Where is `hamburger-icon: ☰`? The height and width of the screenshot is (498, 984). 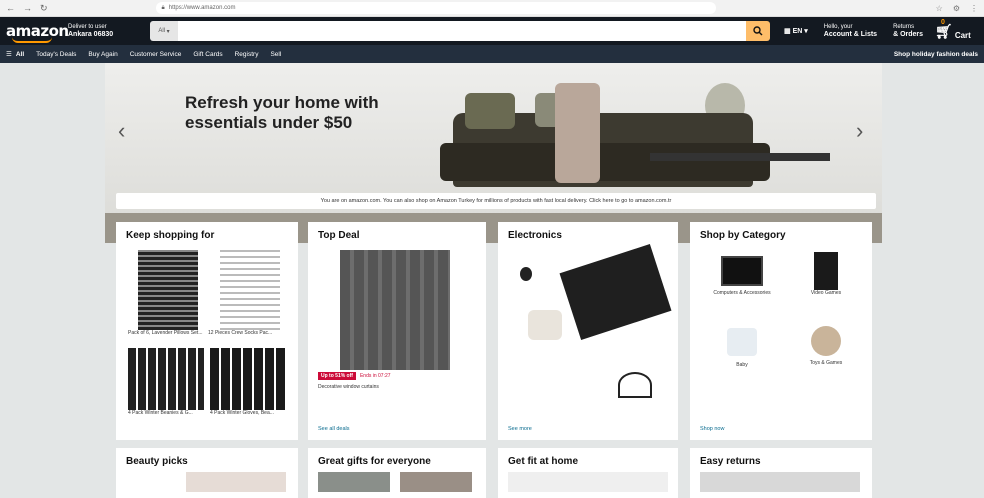 hamburger-icon: ☰ is located at coordinates (9, 54).